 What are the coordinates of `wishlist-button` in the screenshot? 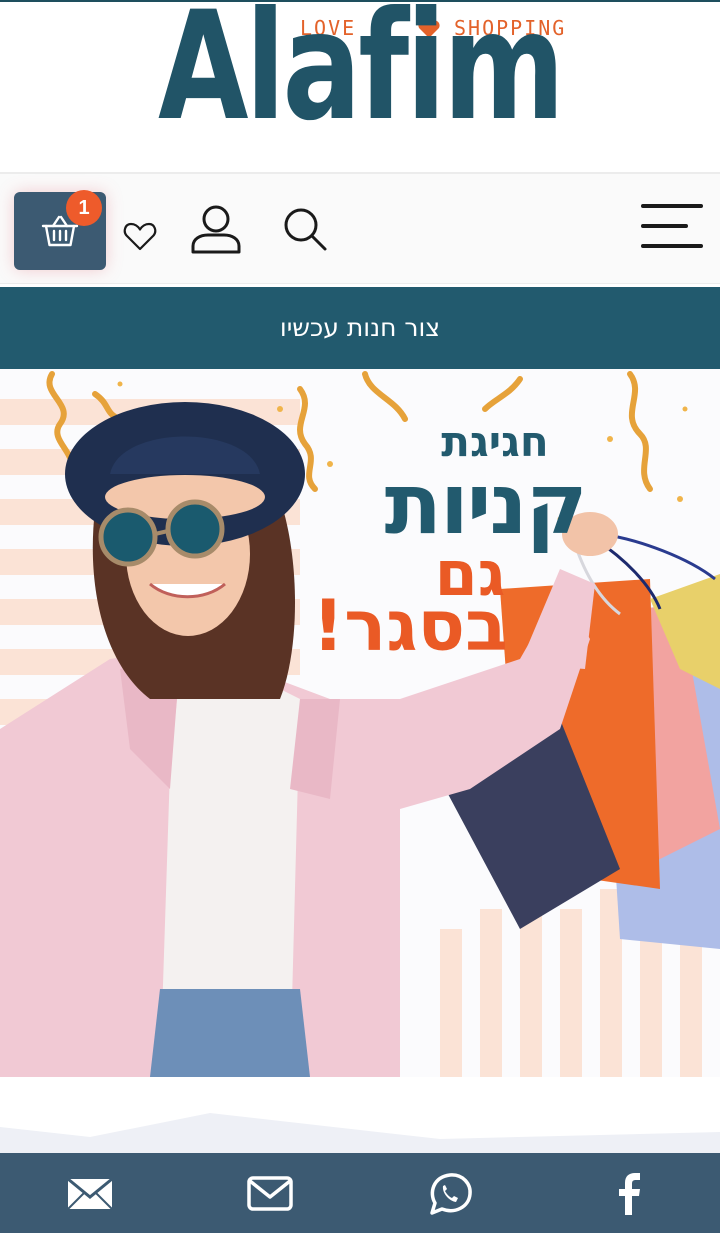 It's located at (140, 236).